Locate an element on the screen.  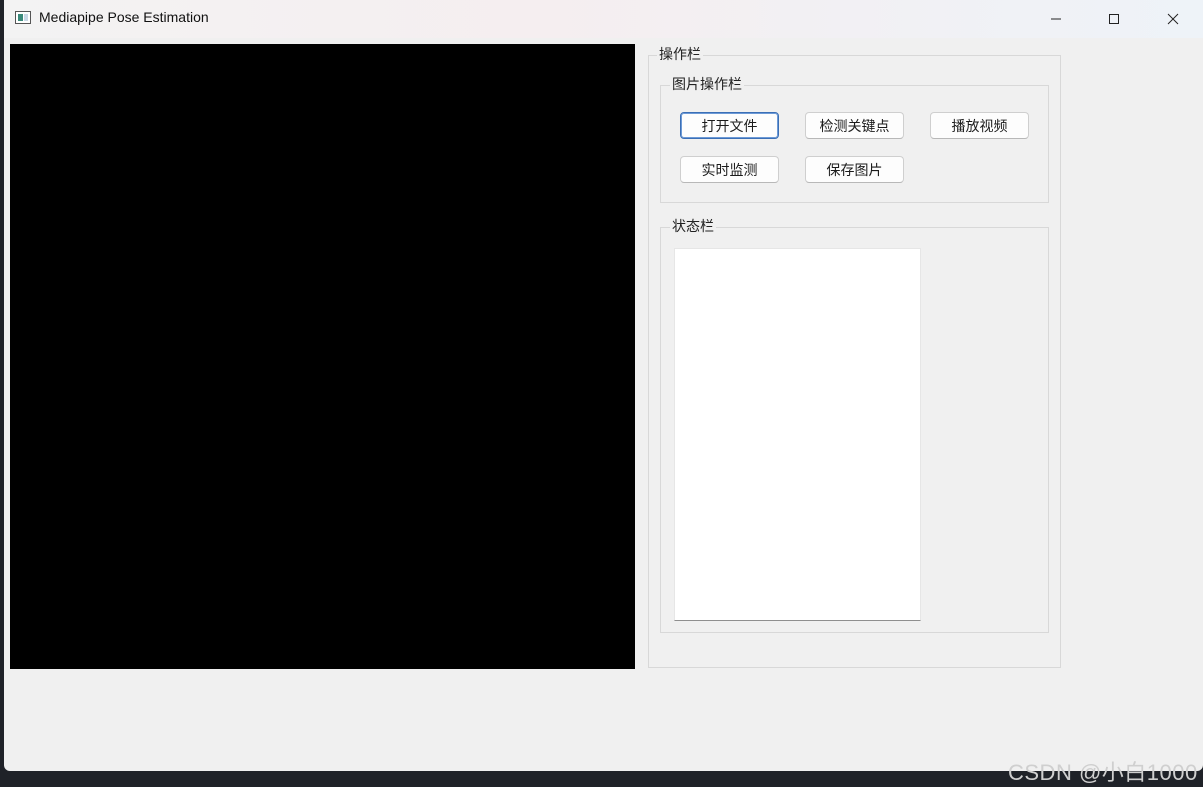
image-operation-groupbox-title: 图片操作栏 is located at coordinates (707, 85).